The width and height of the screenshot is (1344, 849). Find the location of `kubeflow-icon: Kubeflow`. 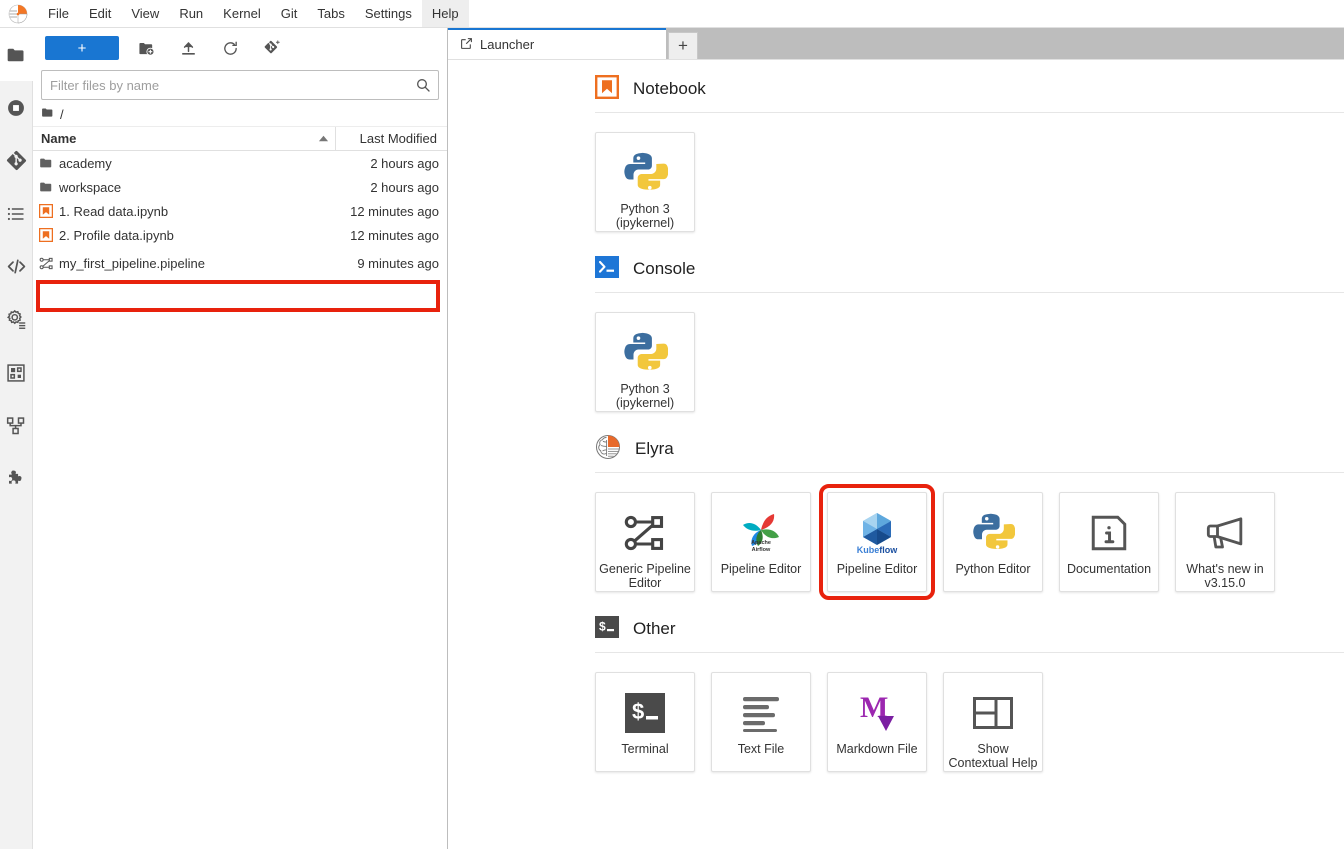

kubeflow-icon: Kubeflow is located at coordinates (877, 533).